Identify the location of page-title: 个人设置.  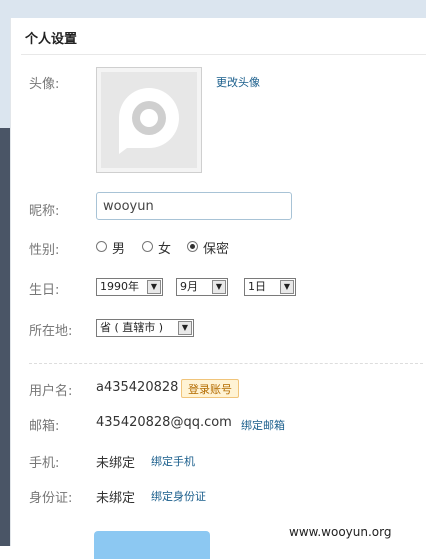
(51, 39).